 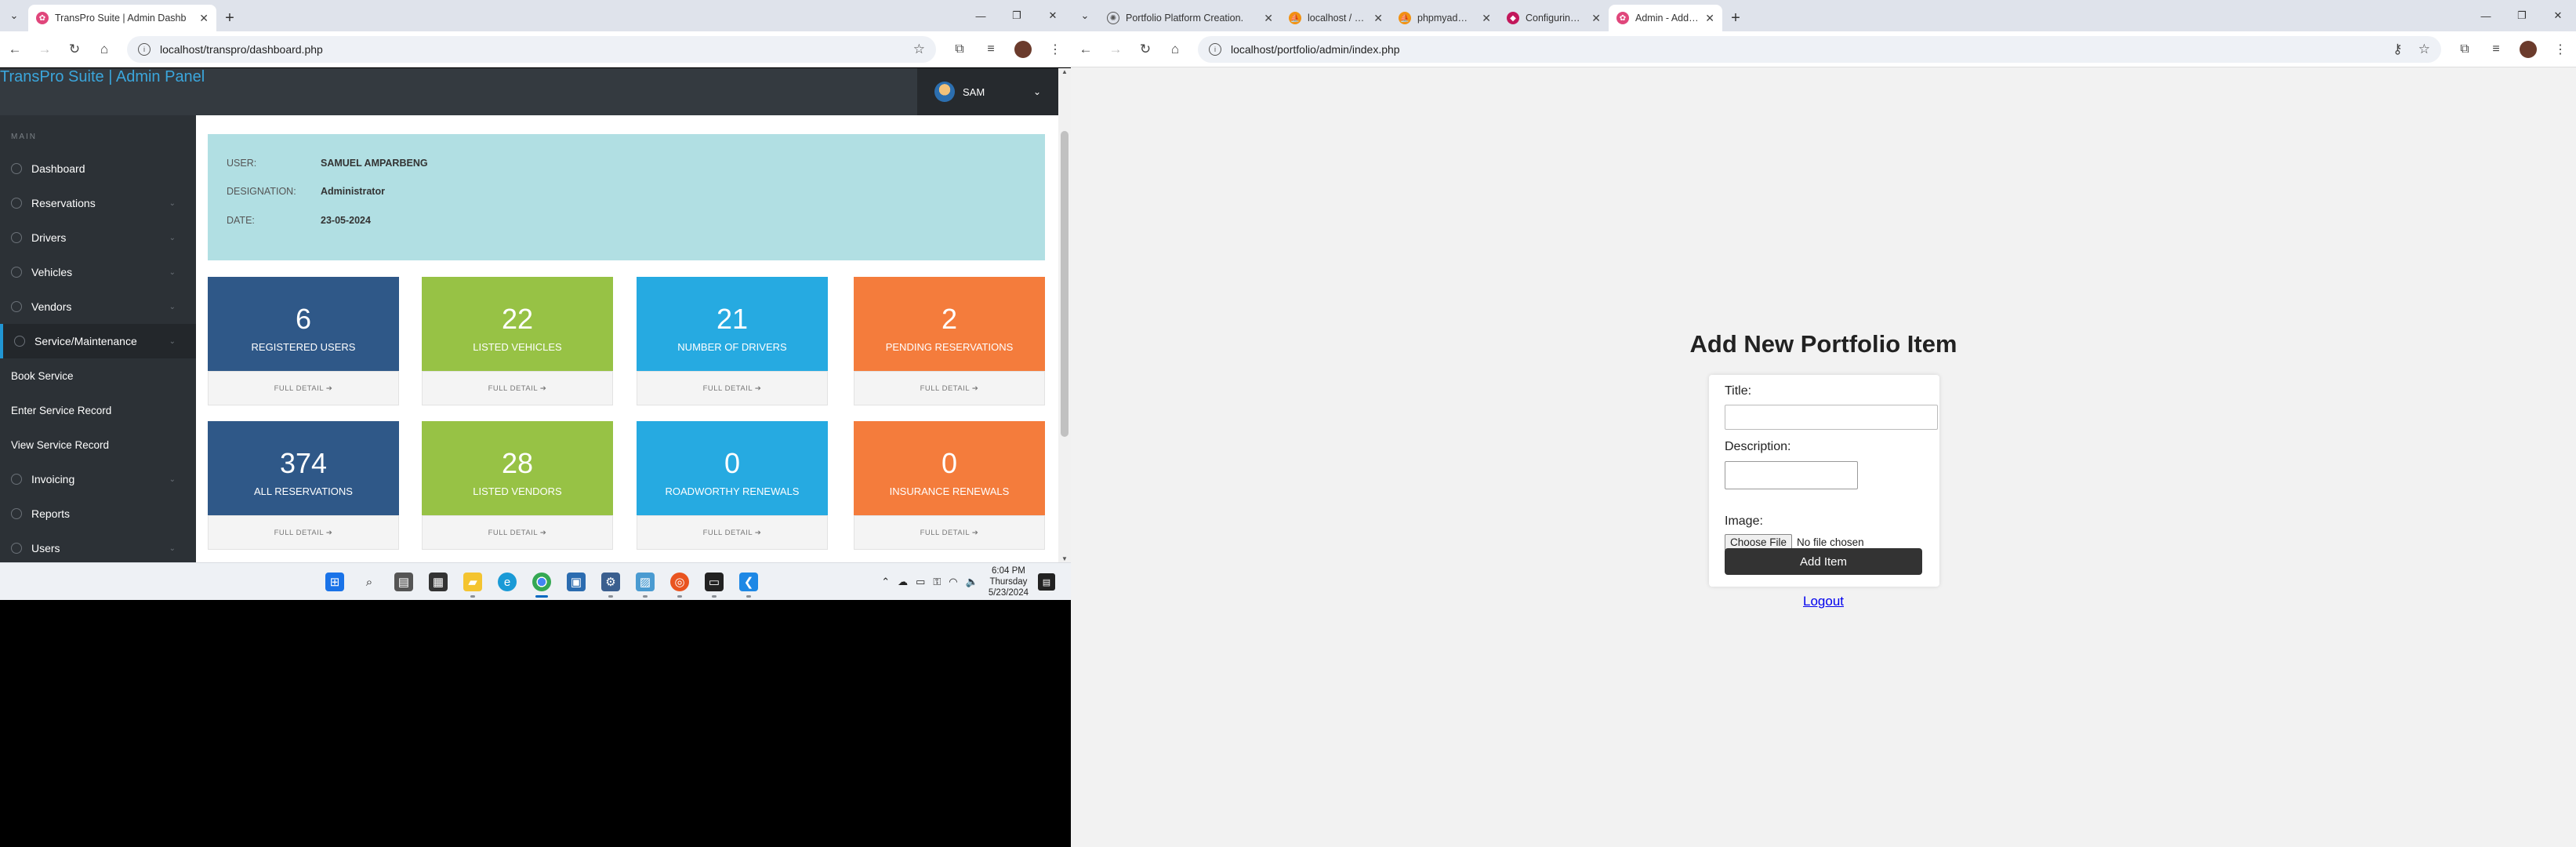 I want to click on info-user-row: USER: SAMUEL AMPARBENG, so click(x=328, y=163).